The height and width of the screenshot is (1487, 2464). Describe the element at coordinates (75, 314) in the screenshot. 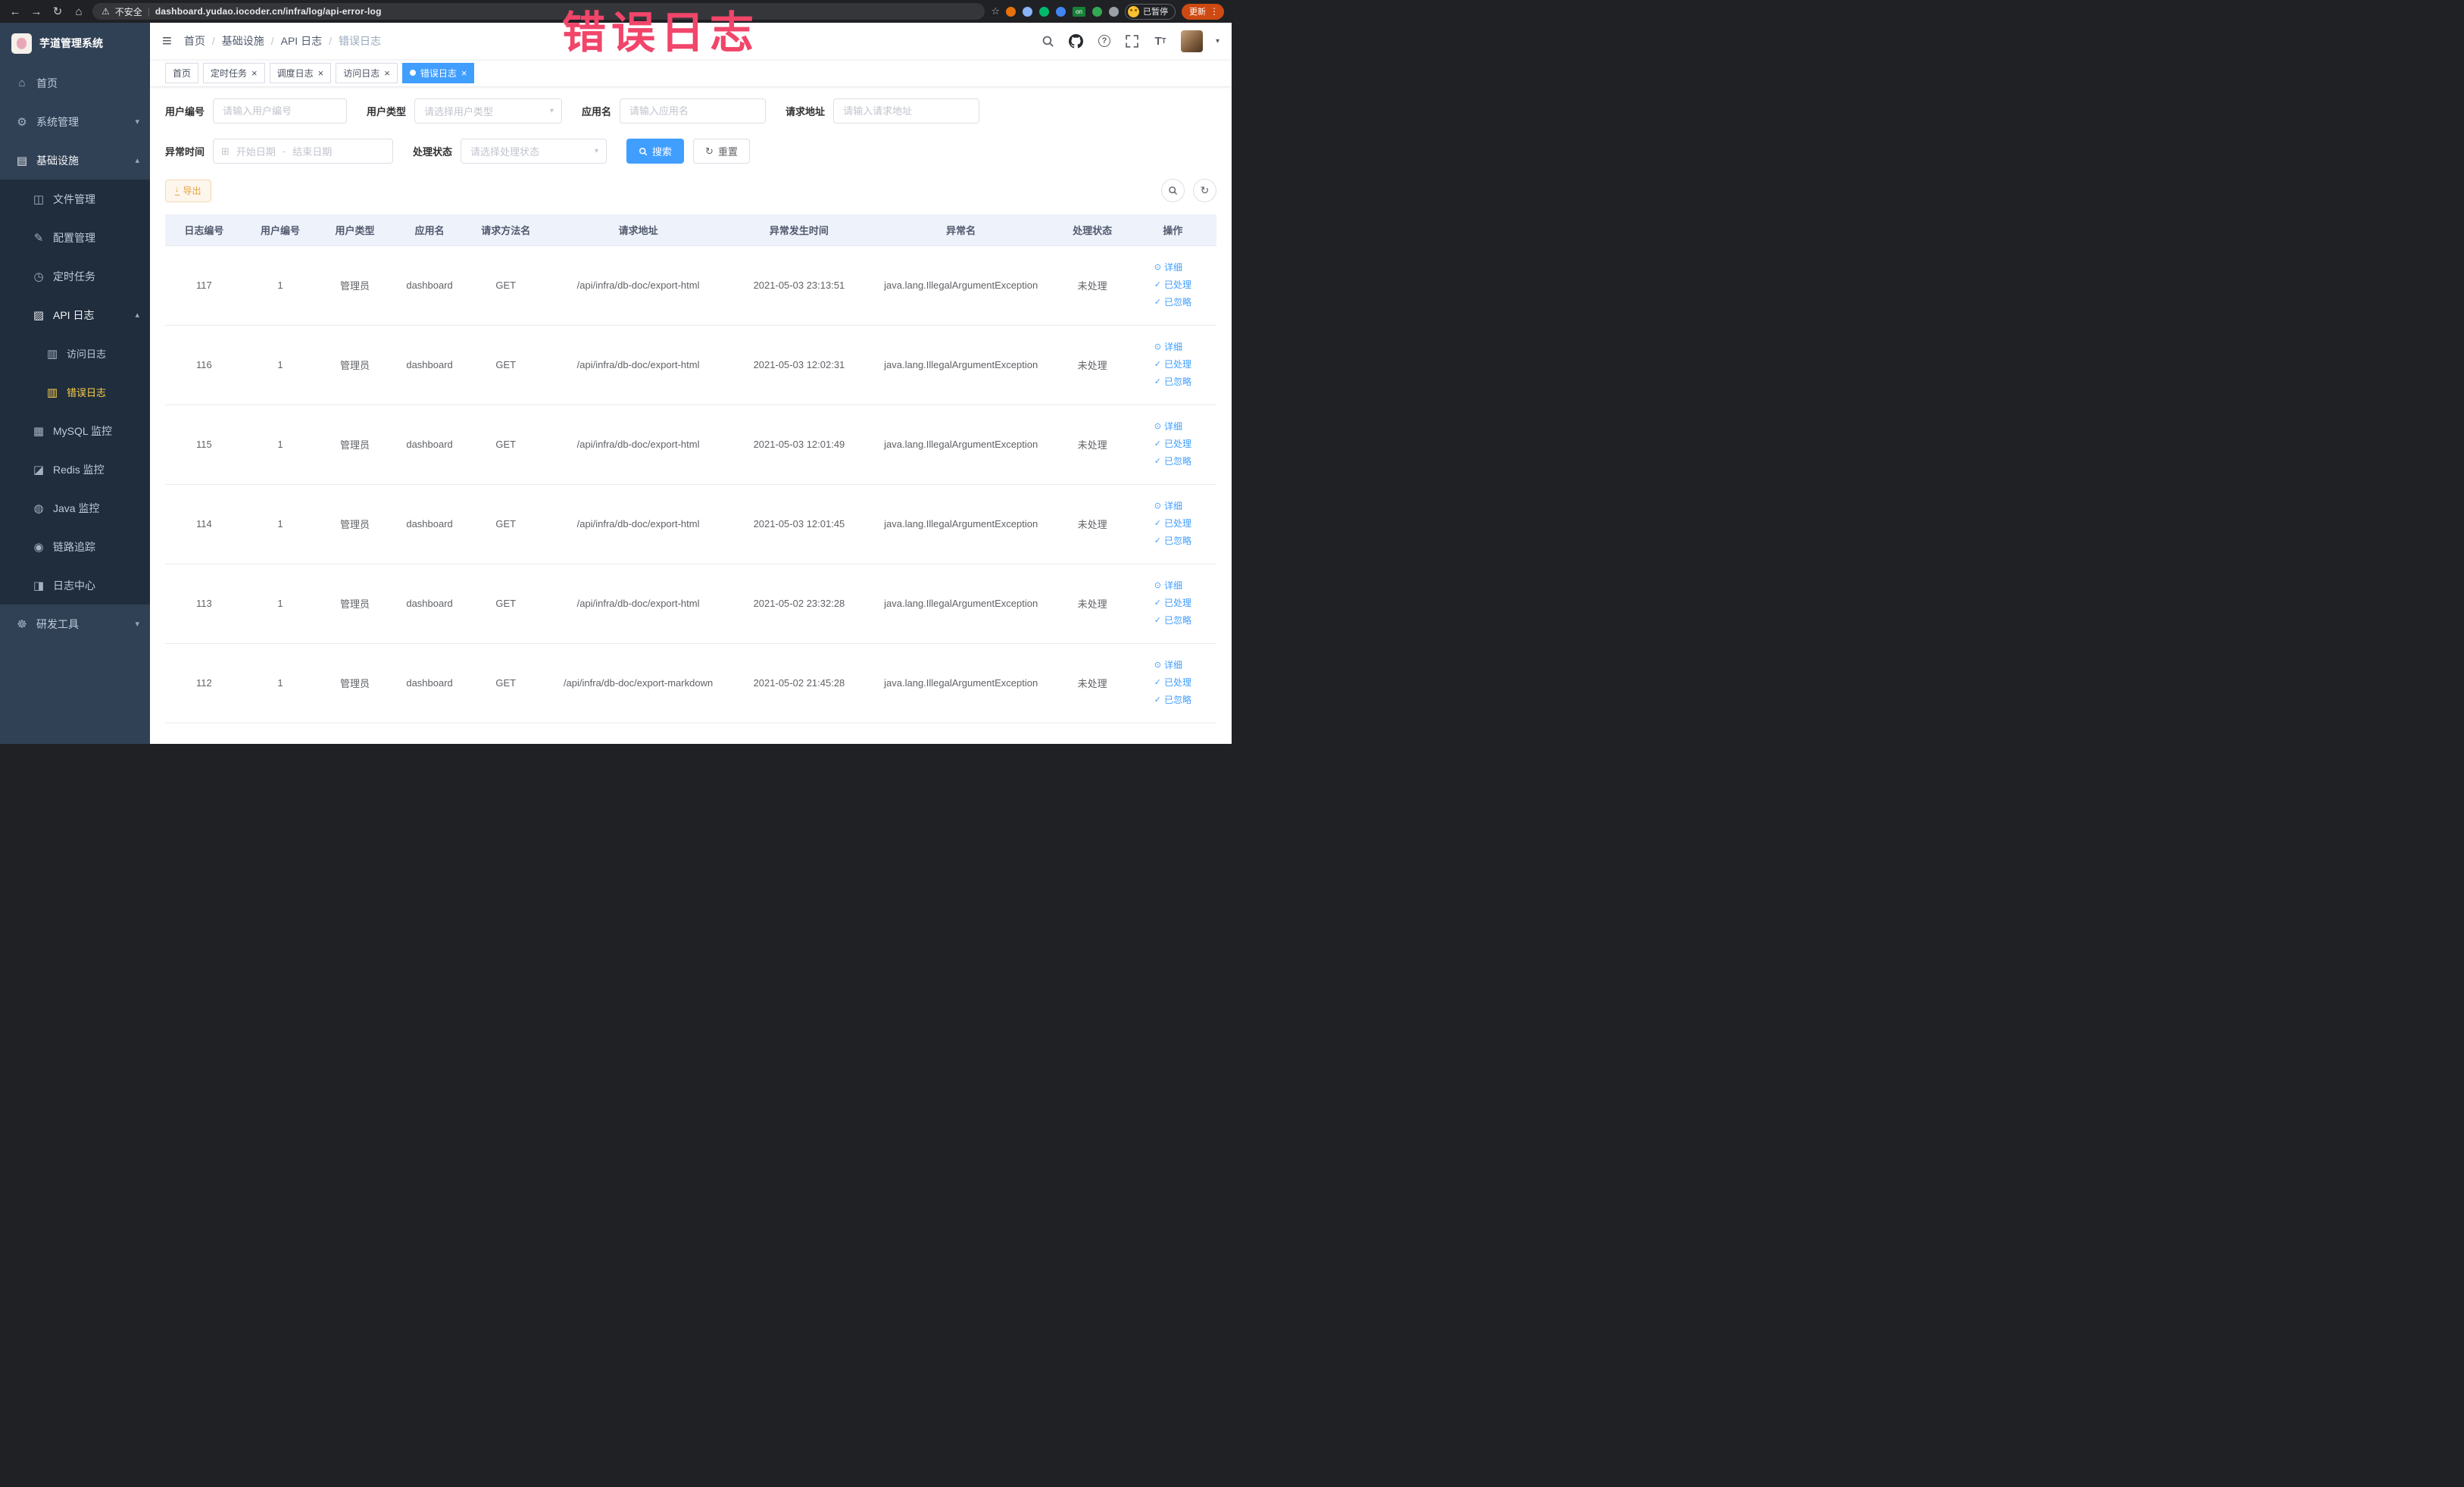

I see `sidebar-item: ▨ API 日志 ▴` at that location.